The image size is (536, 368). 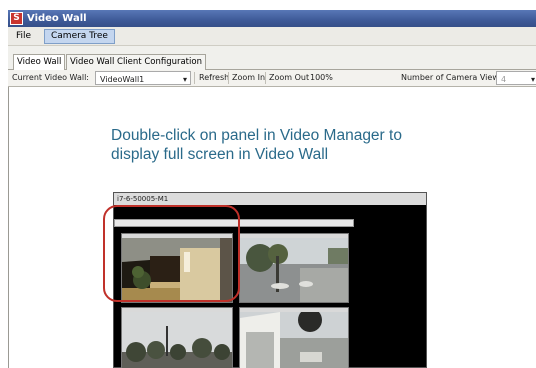 I want to click on menu-camera-tree: Camera Tree, so click(x=79, y=36).